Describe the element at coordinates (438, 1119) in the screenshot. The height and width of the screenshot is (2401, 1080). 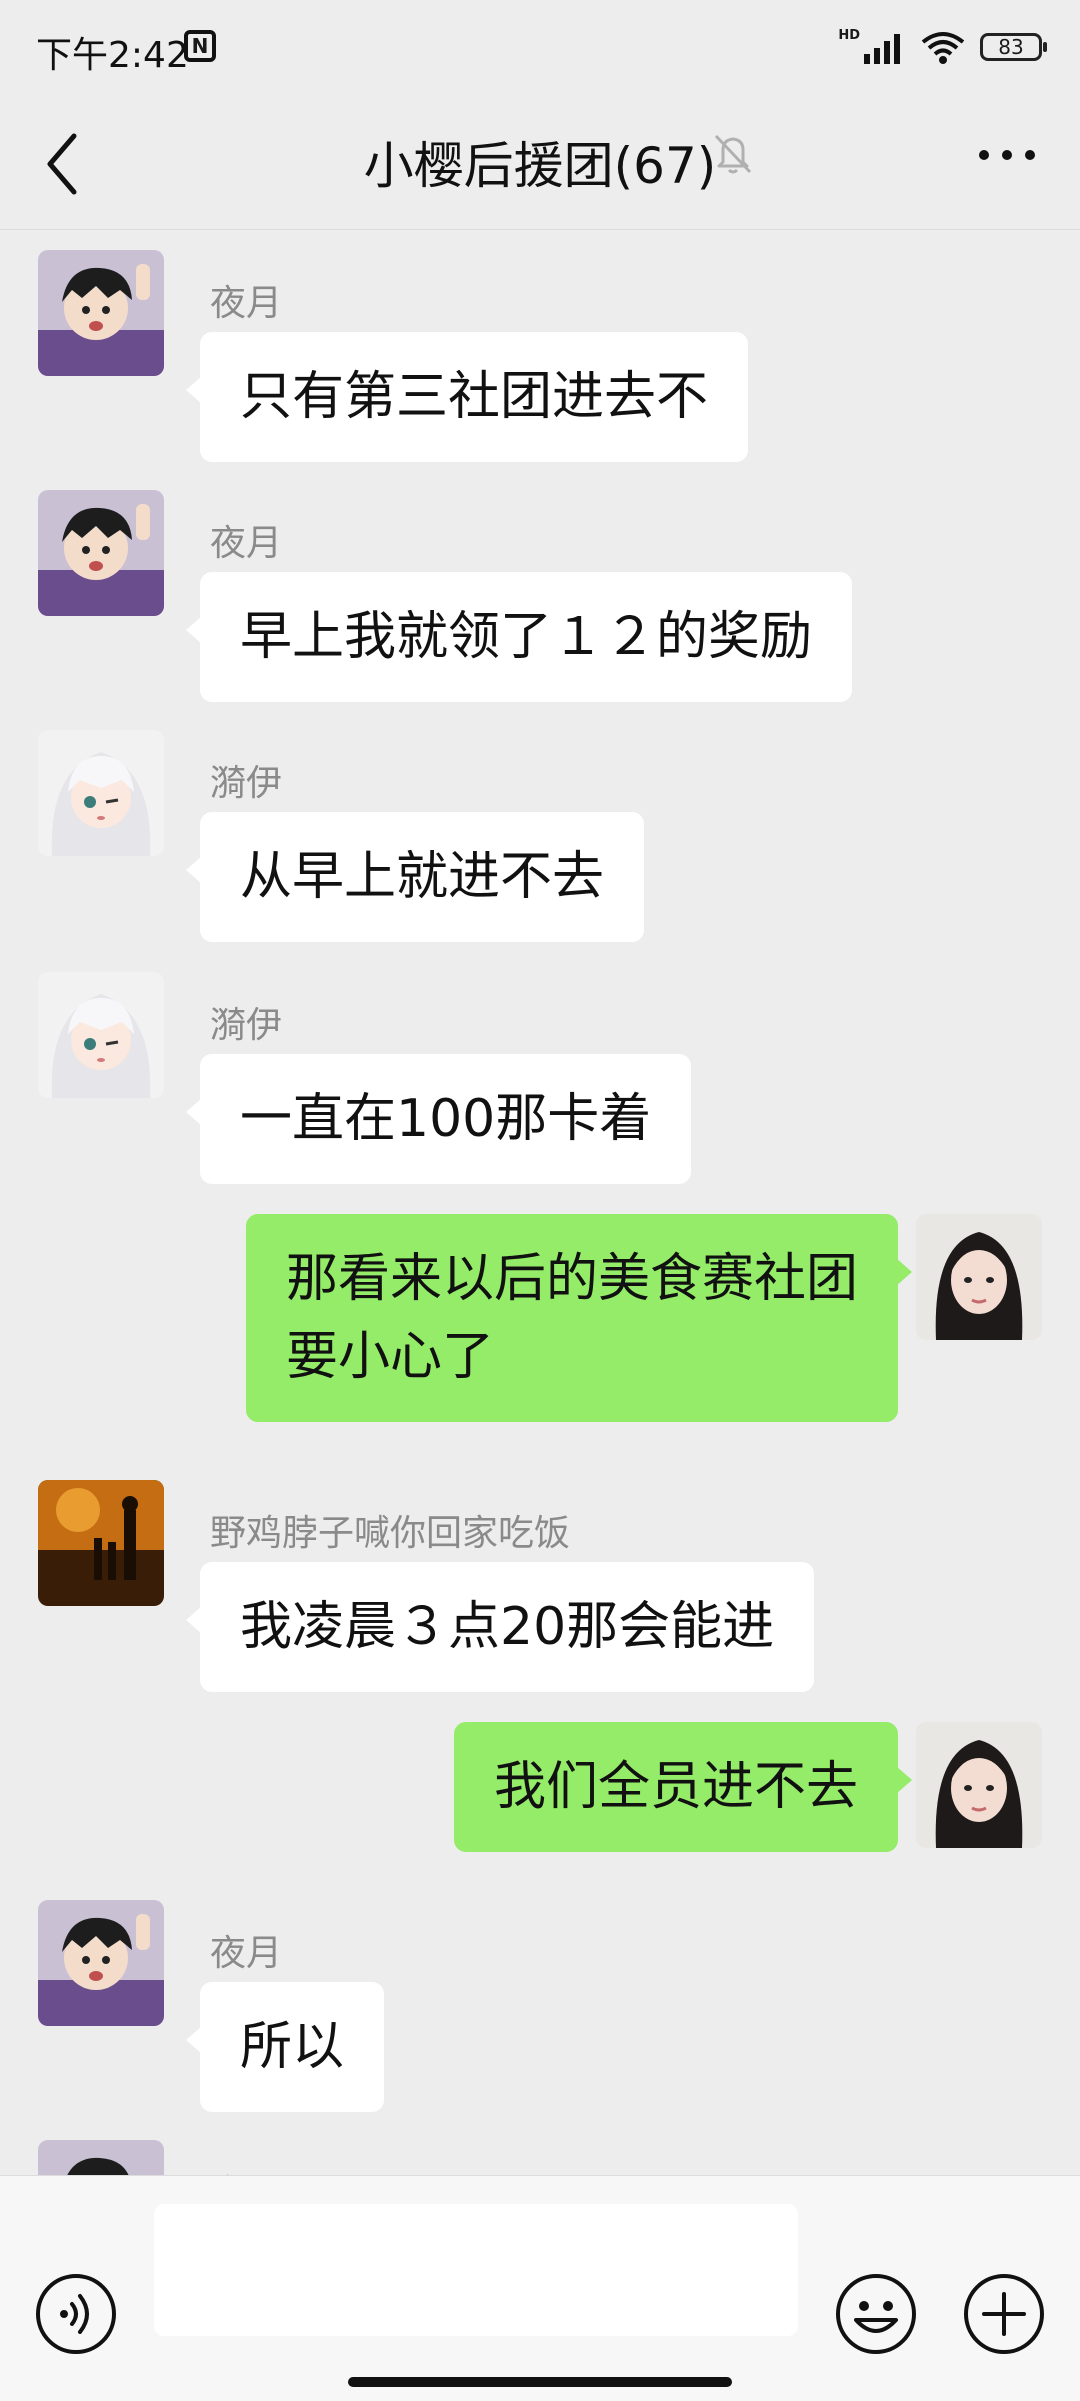
I see `message-bubble: 一直在100那卡着` at that location.